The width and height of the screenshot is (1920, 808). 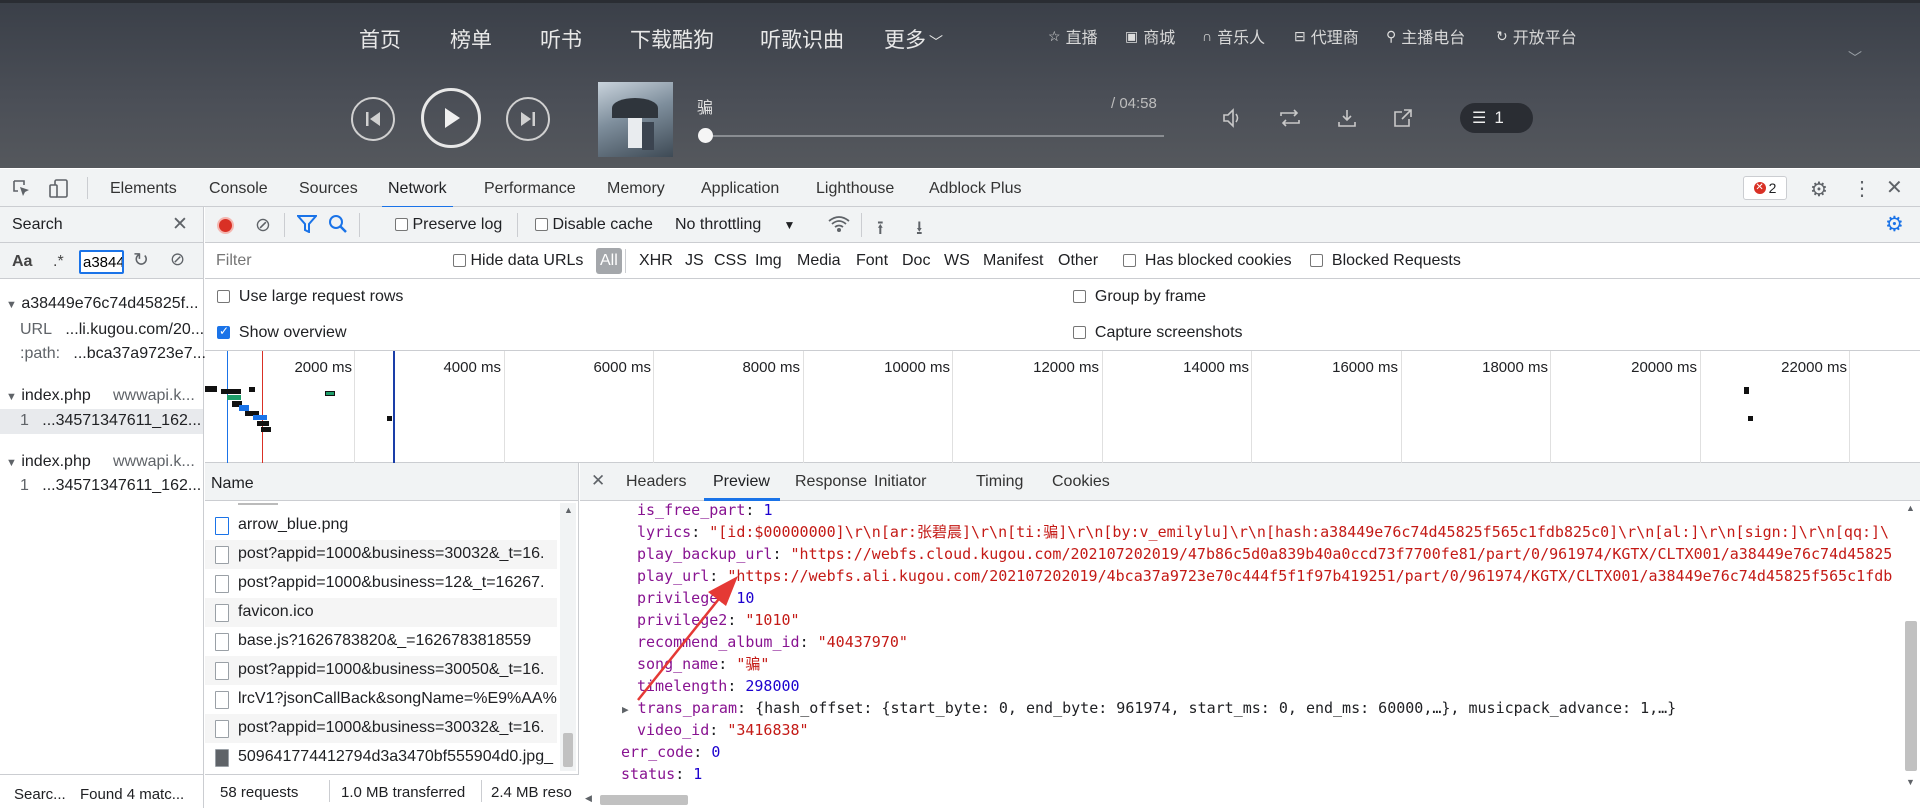 I want to click on clear-icon: ⊘, so click(x=263, y=225).